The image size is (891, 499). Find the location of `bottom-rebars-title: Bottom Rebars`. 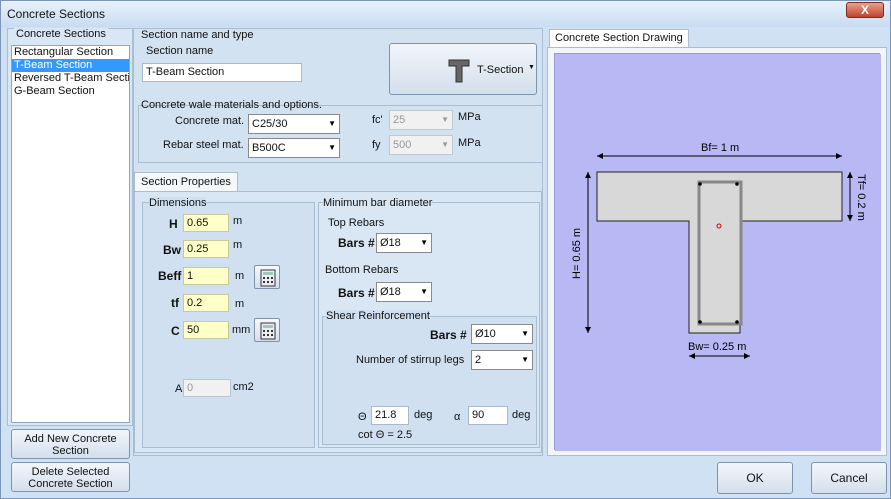

bottom-rebars-title: Bottom Rebars is located at coordinates (362, 270).